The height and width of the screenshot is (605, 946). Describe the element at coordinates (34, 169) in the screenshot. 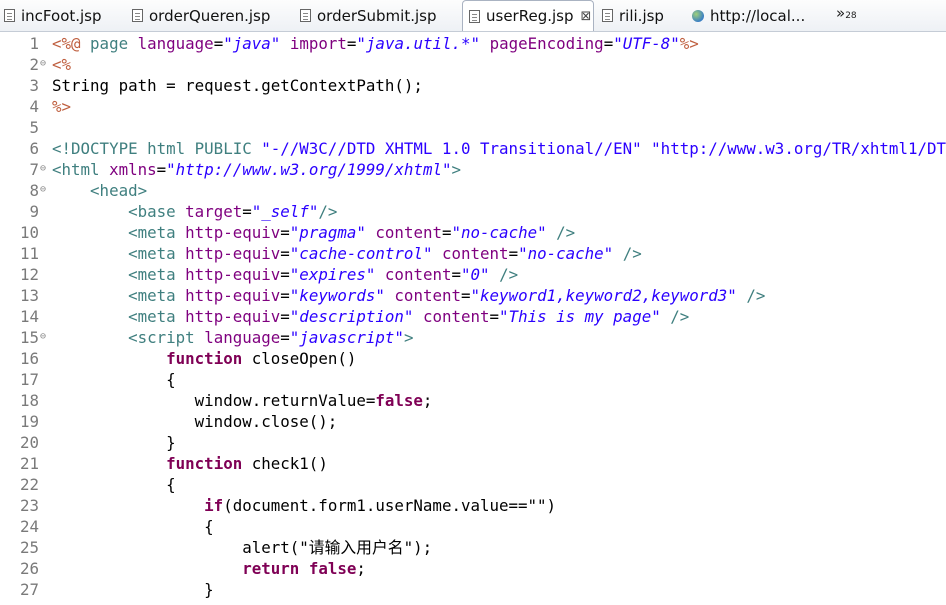

I see `line-number: 7` at that location.